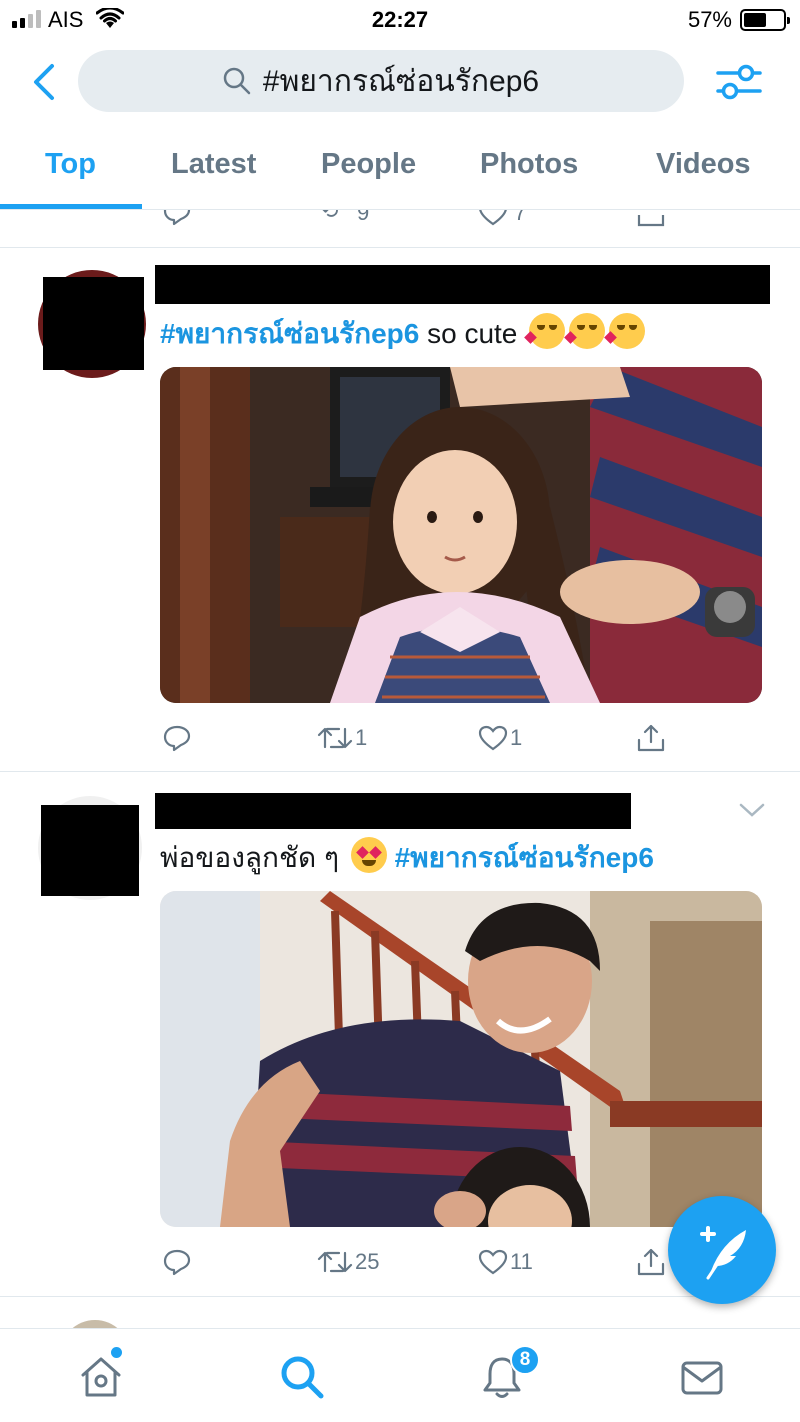 This screenshot has width=800, height=1422. I want to click on battery-percent: 57%, so click(709, 19).